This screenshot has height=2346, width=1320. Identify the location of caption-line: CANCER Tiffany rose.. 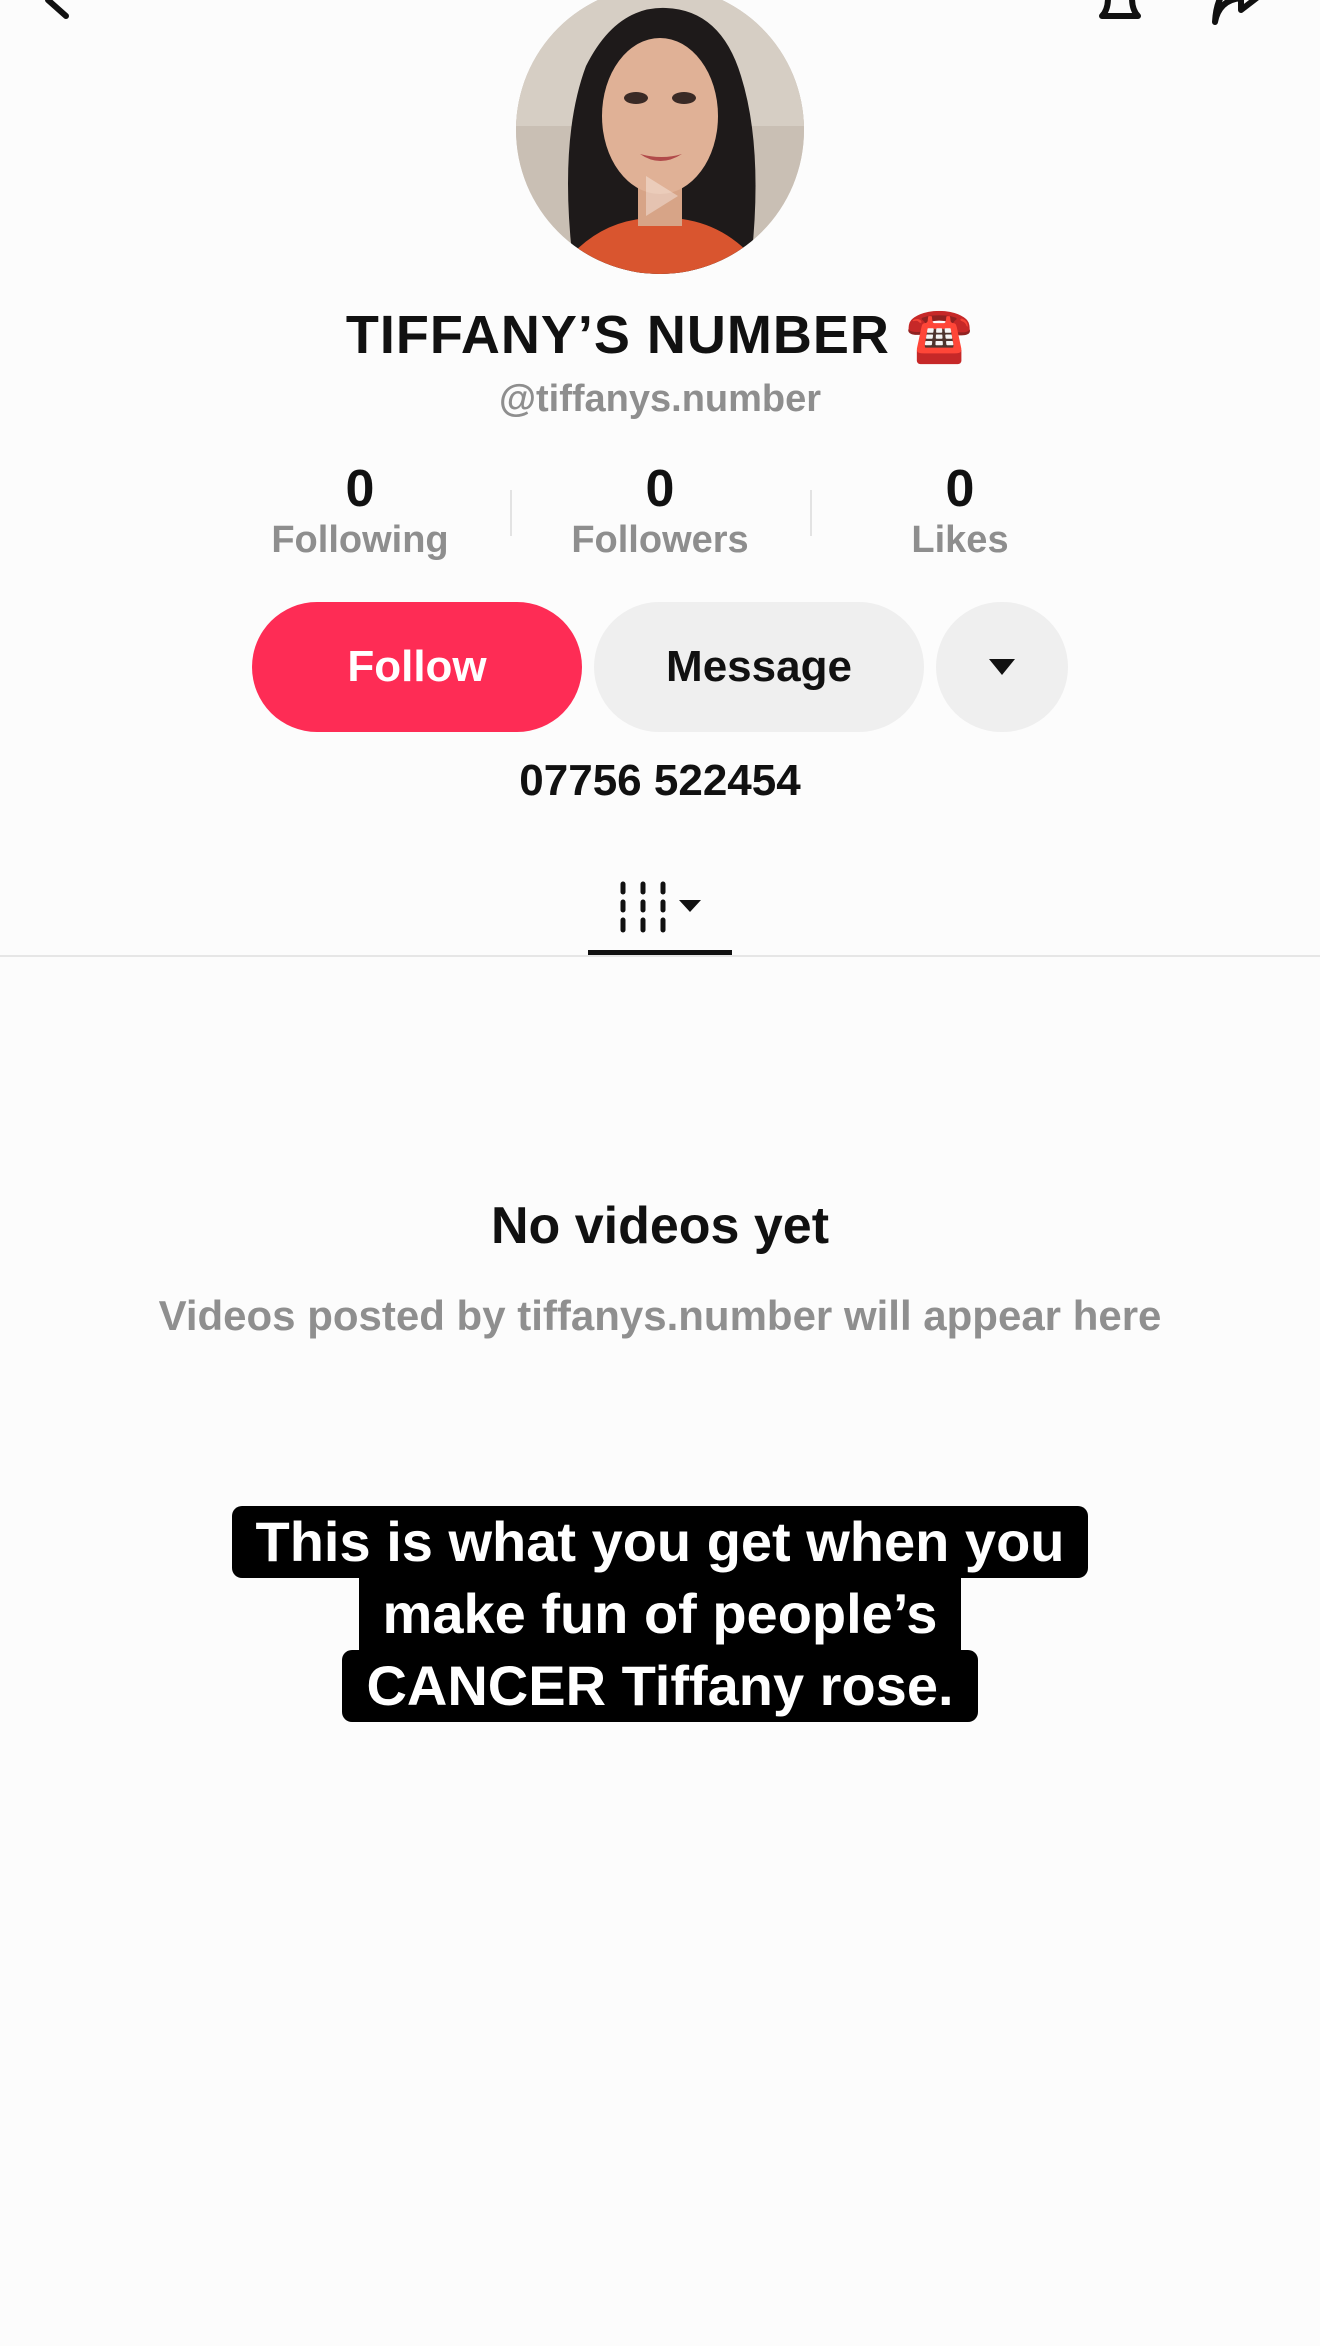
(660, 1686).